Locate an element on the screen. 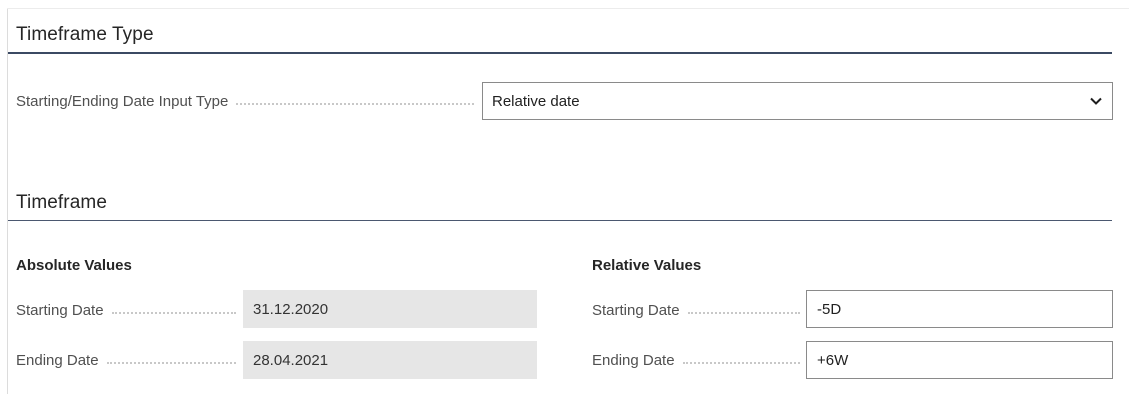 The width and height of the screenshot is (1129, 394). relative-values-heading: Relative Values is located at coordinates (647, 265).